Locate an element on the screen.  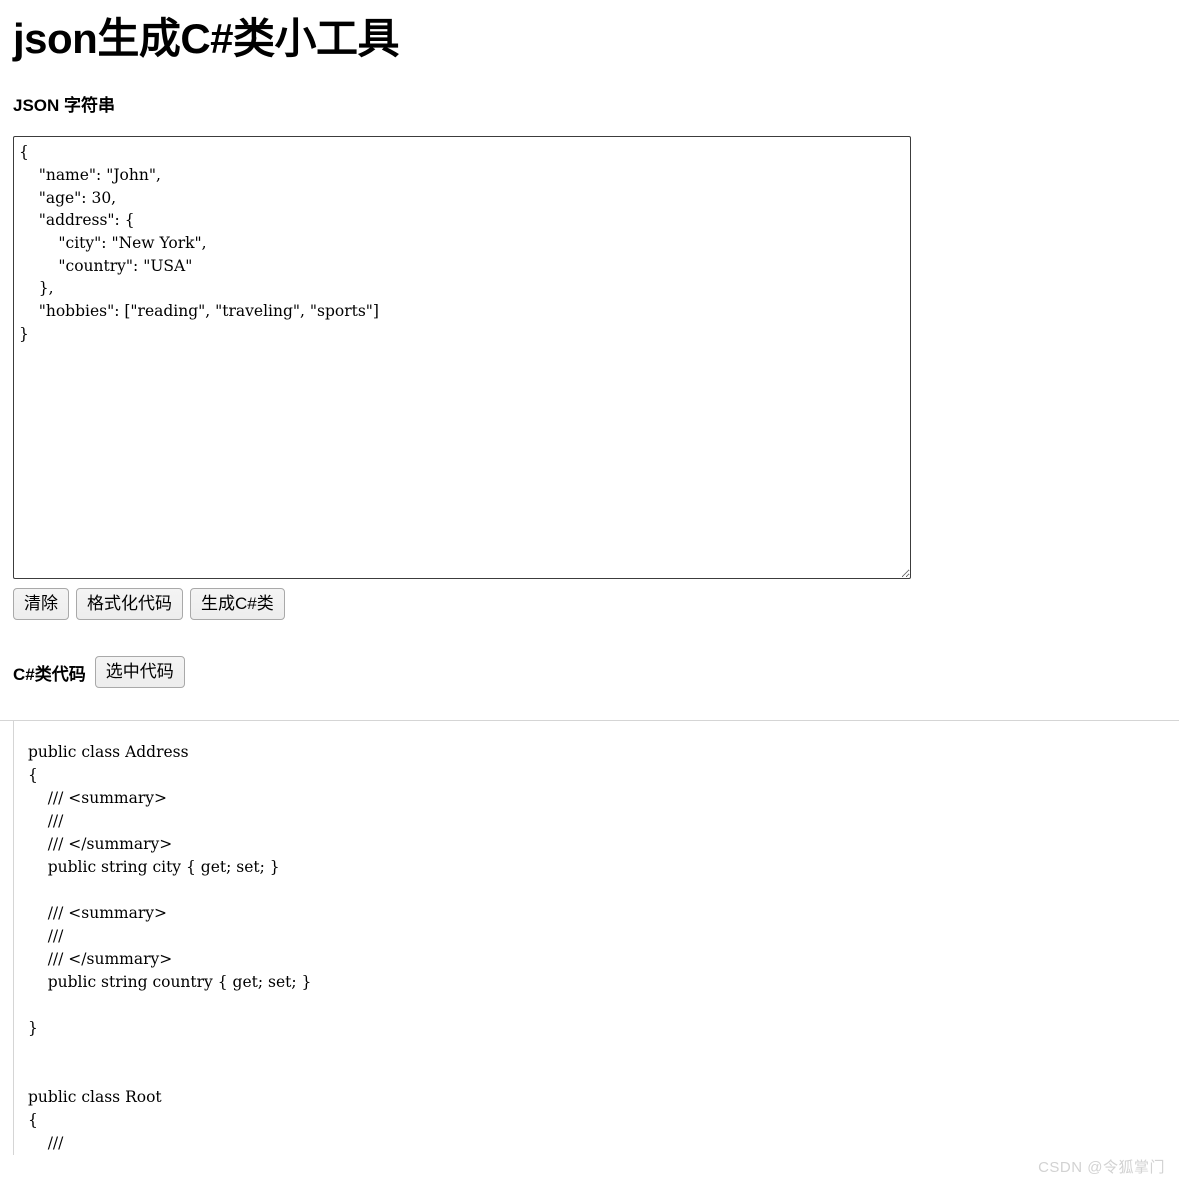
csdn-watermark: CSDN @令狐掌门 is located at coordinates (1101, 1167).